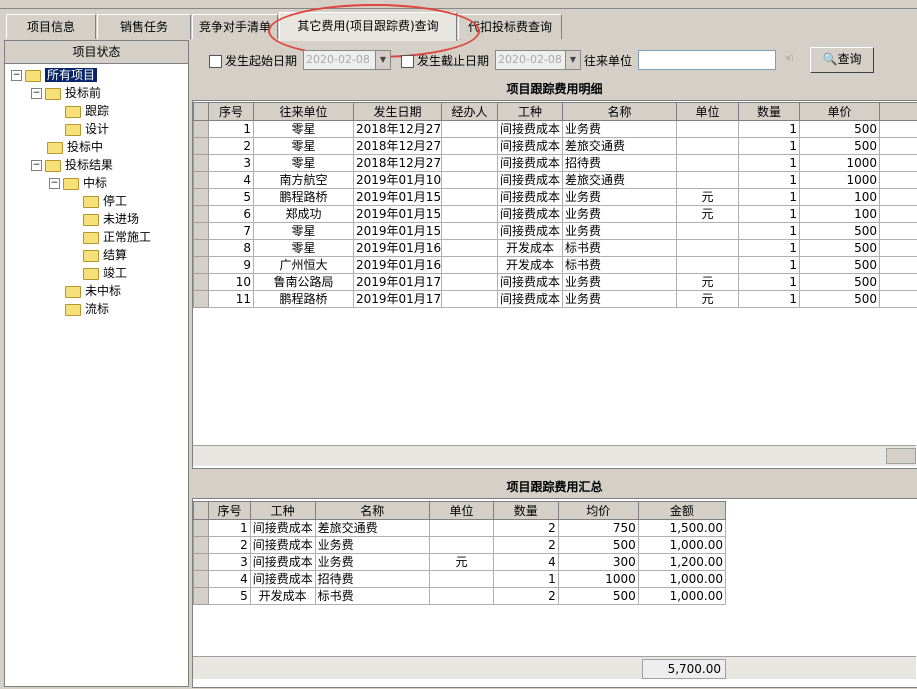 This screenshot has height=689, width=917. I want to click on table-cell: 1,500.00, so click(682, 528).